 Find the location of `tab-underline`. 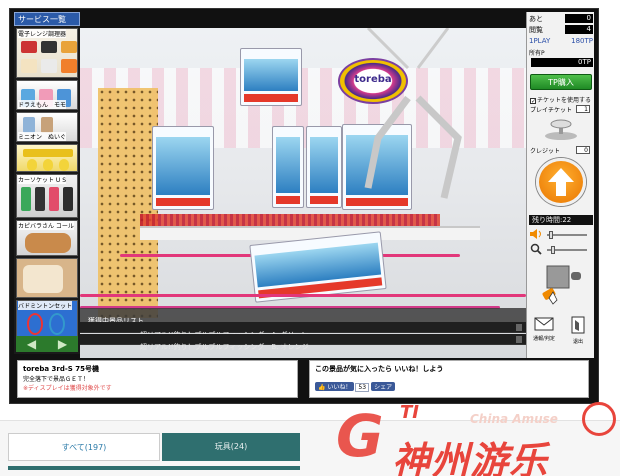

tab-underline is located at coordinates (154, 468).